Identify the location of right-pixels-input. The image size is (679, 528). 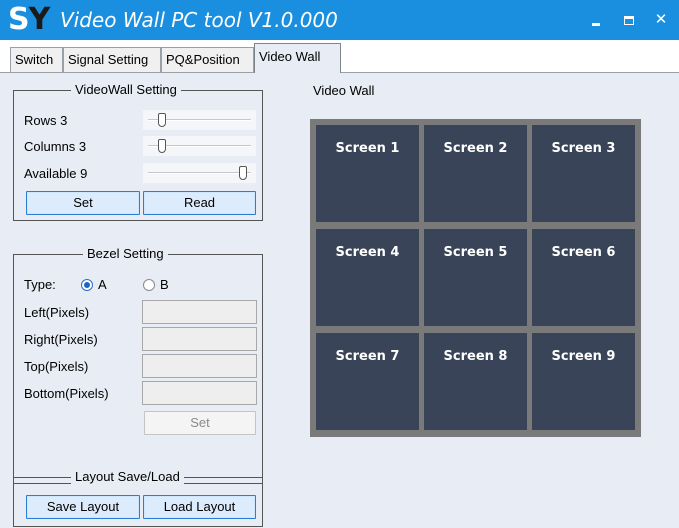
(199, 339).